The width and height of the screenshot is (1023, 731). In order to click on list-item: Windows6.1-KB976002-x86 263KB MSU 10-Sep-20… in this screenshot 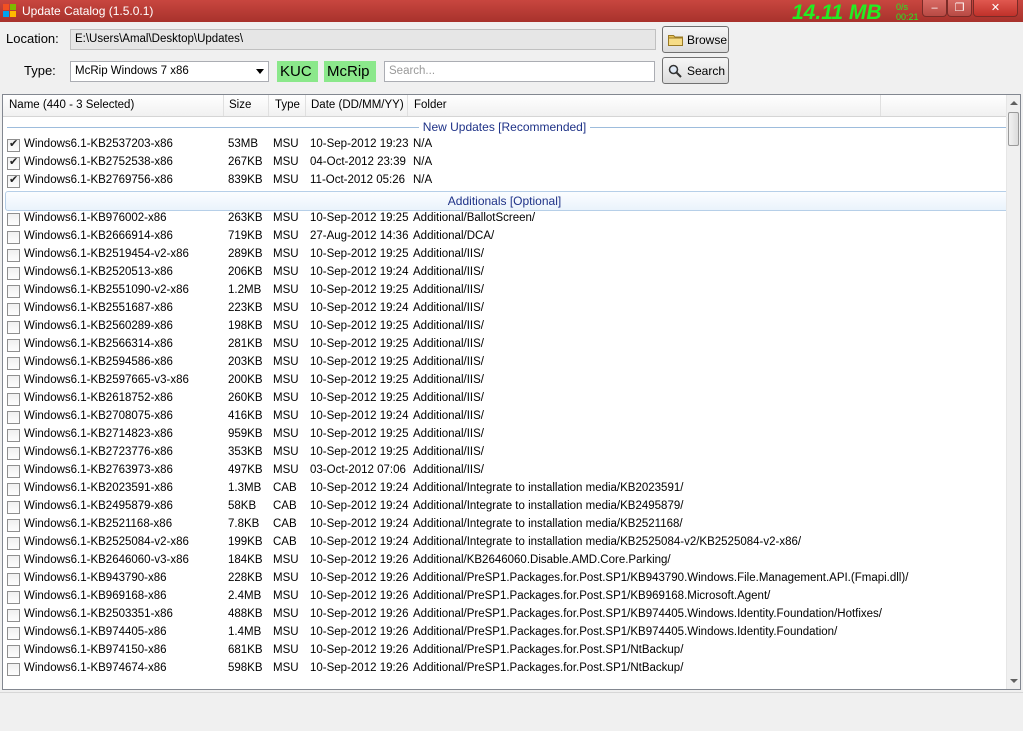, I will do `click(504, 219)`.